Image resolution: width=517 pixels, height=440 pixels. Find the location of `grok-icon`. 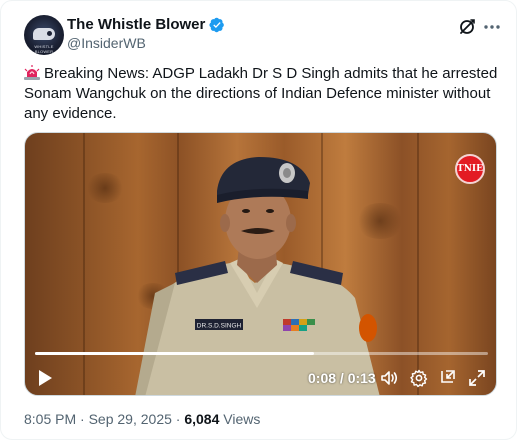

grok-icon is located at coordinates (467, 27).